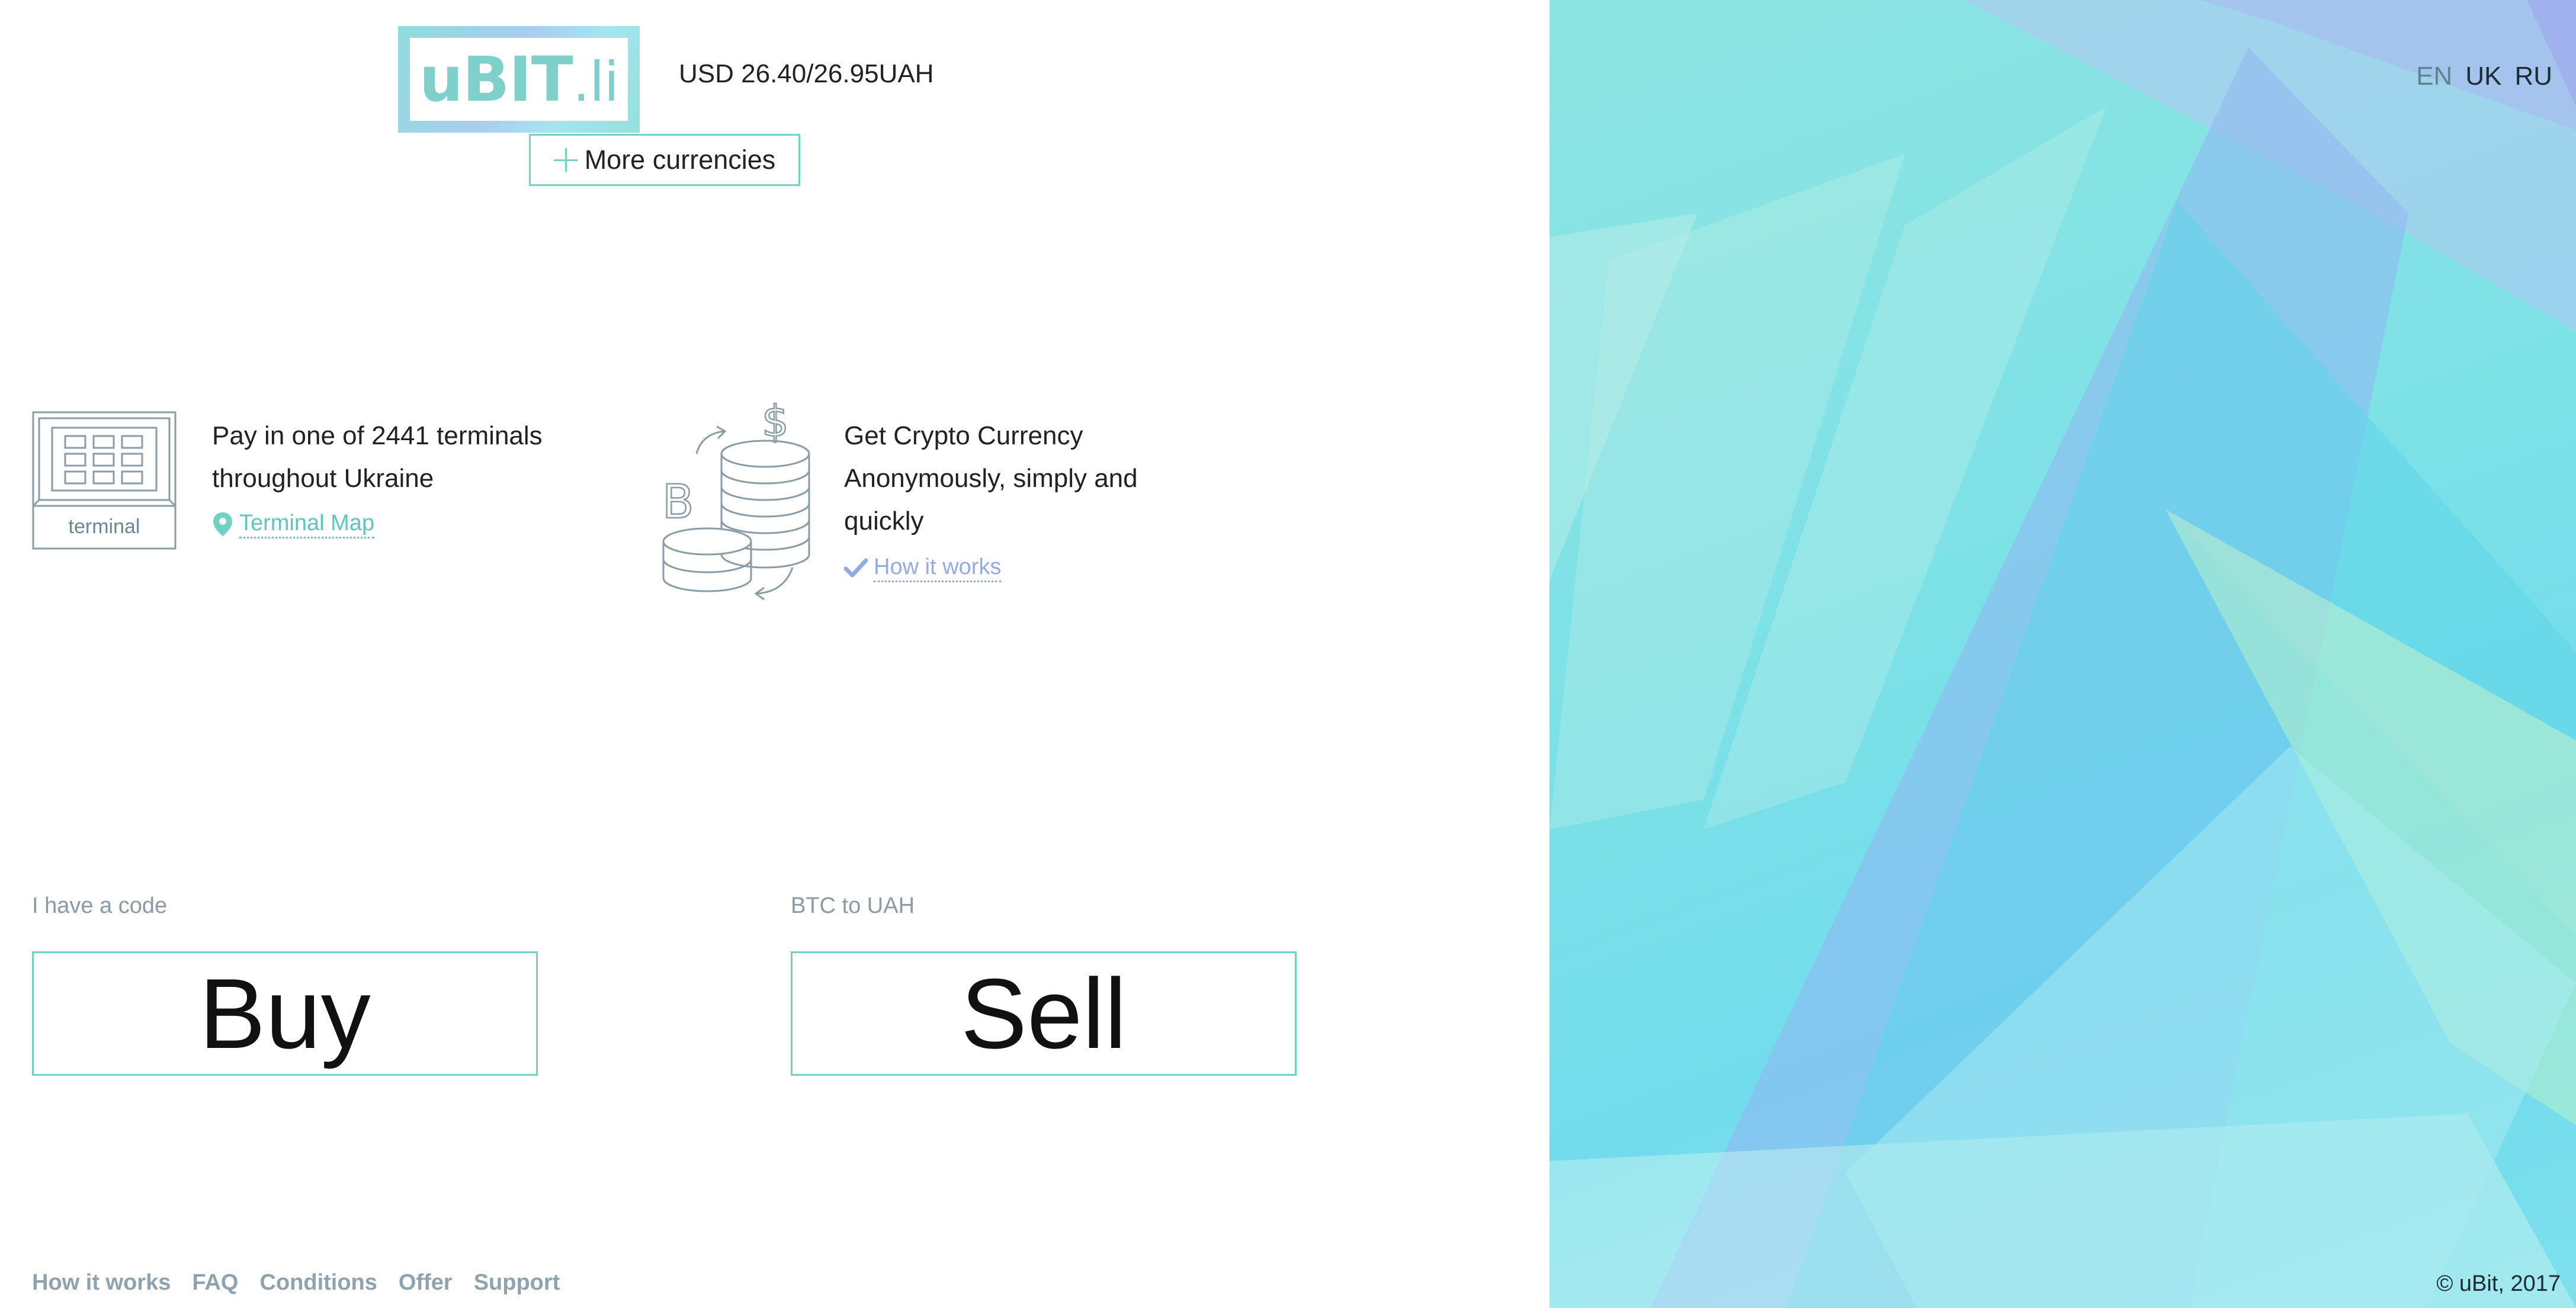 The width and height of the screenshot is (2576, 1308). Describe the element at coordinates (938, 567) in the screenshot. I see `how-it-works-link: How it works` at that location.